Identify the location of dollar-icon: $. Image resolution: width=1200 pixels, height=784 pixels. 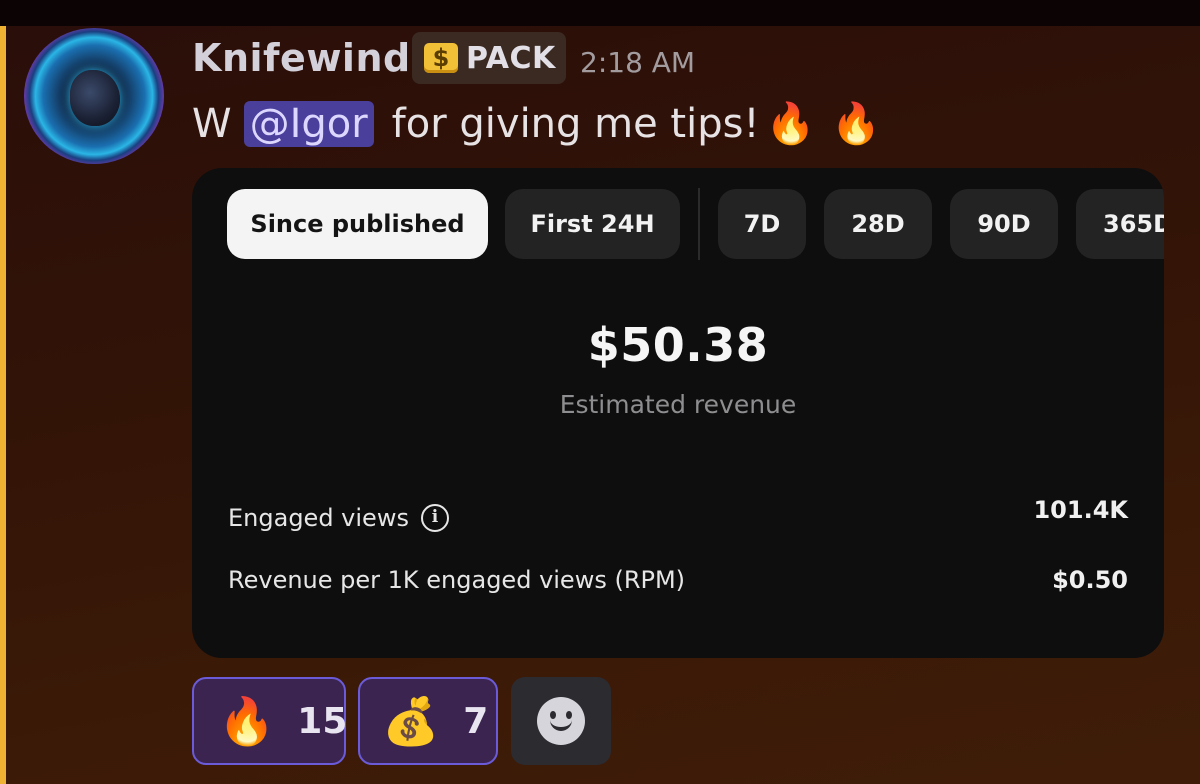
(441, 58).